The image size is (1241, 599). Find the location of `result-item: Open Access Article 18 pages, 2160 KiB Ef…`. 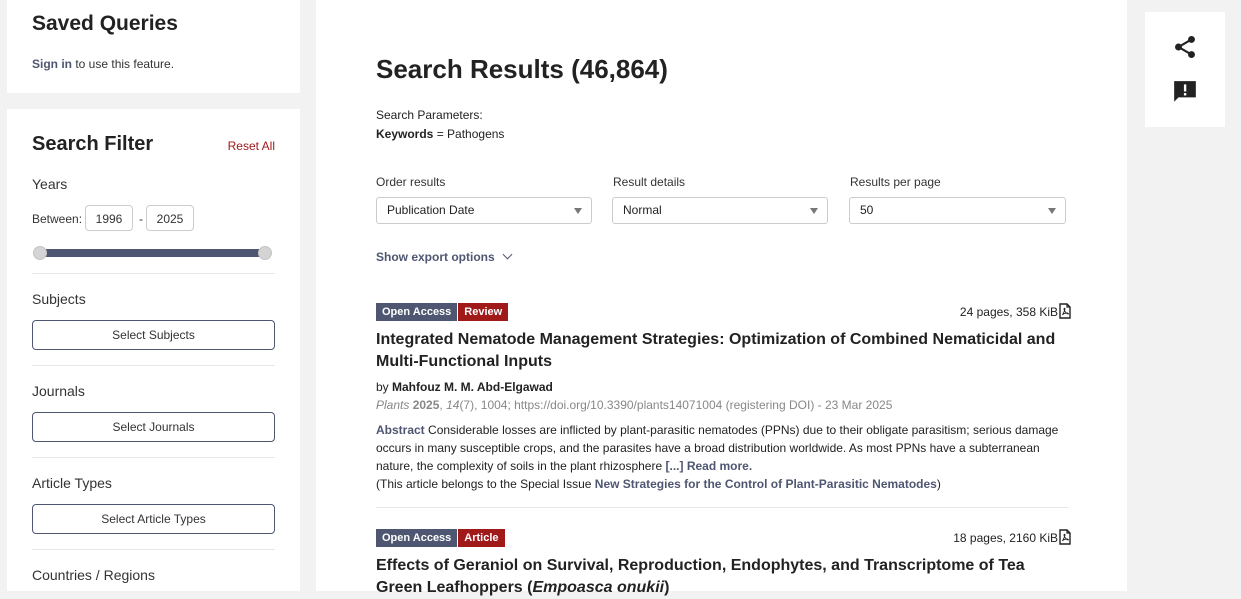

result-item: Open Access Article 18 pages, 2160 KiB Ef… is located at coordinates (723, 563).